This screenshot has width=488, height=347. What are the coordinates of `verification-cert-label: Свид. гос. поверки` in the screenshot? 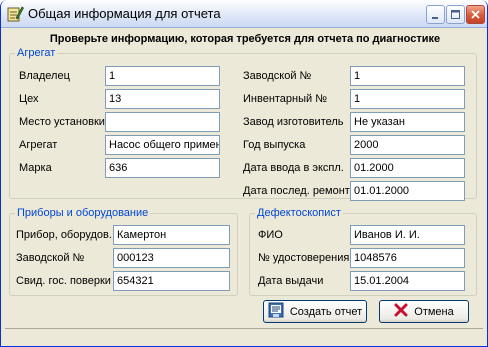 It's located at (63, 281).